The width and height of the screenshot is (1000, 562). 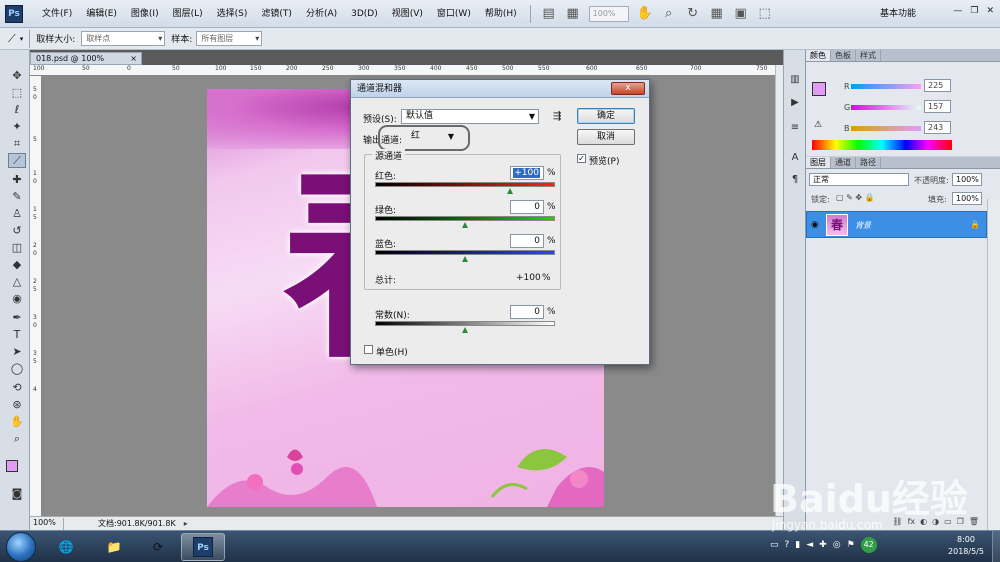 What do you see at coordinates (133, 58) in the screenshot?
I see `document-close-icon: ×` at bounding box center [133, 58].